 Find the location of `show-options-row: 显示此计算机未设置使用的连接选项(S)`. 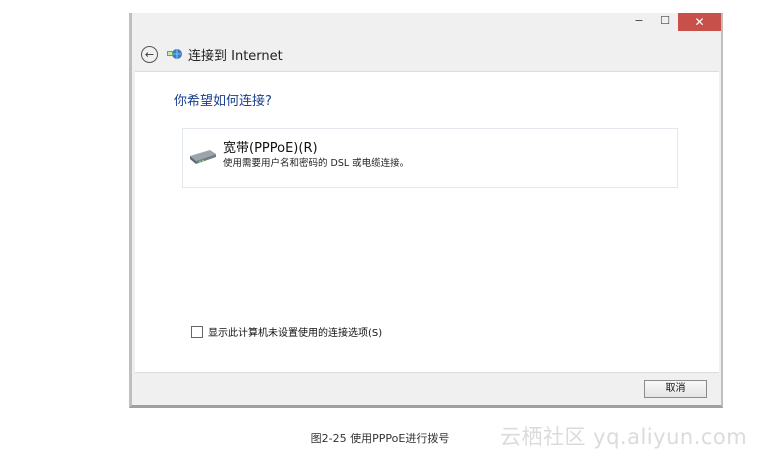

show-options-row: 显示此计算机未设置使用的连接选项(S) is located at coordinates (286, 331).